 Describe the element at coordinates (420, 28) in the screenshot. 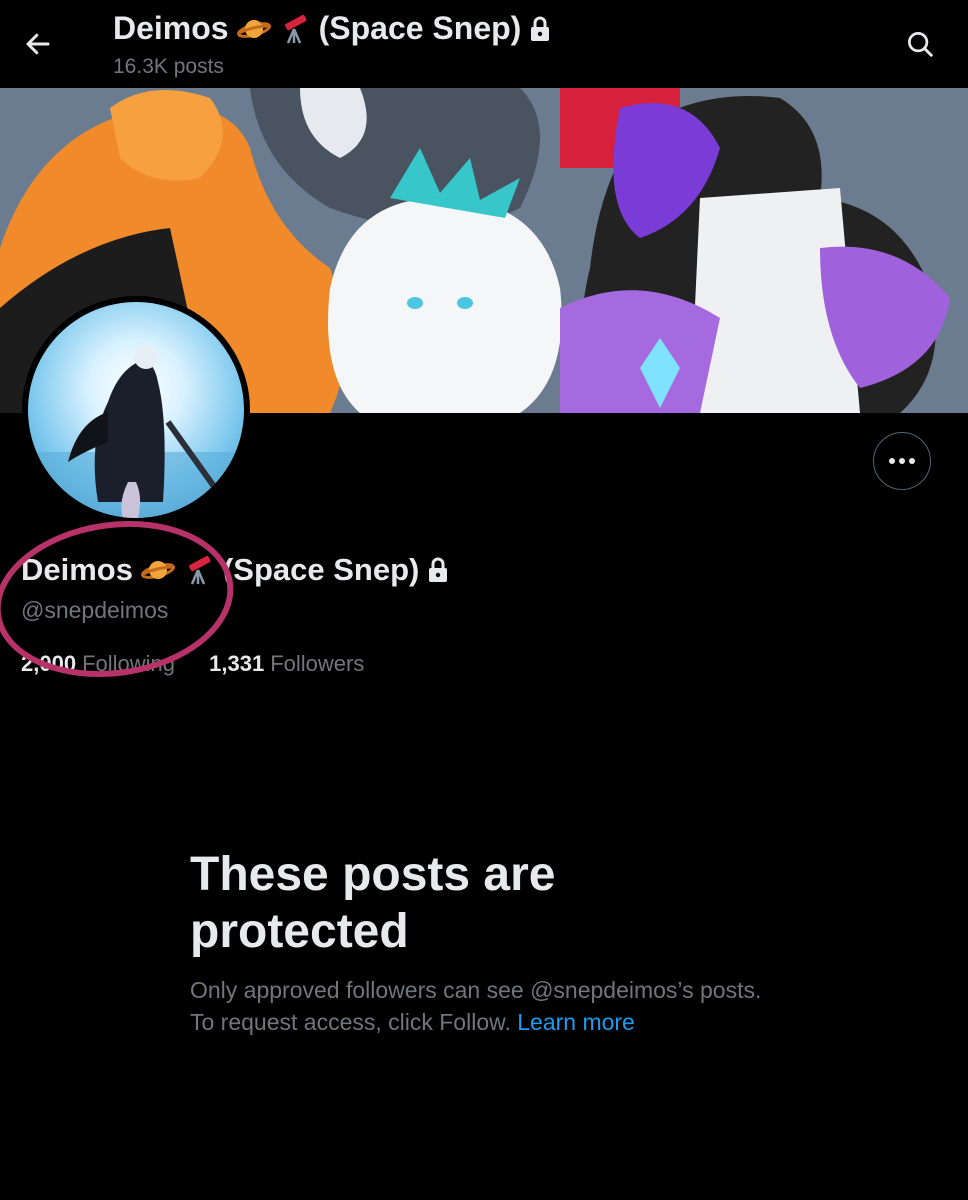

I see `header-name-suffix: (Space Snep)` at that location.